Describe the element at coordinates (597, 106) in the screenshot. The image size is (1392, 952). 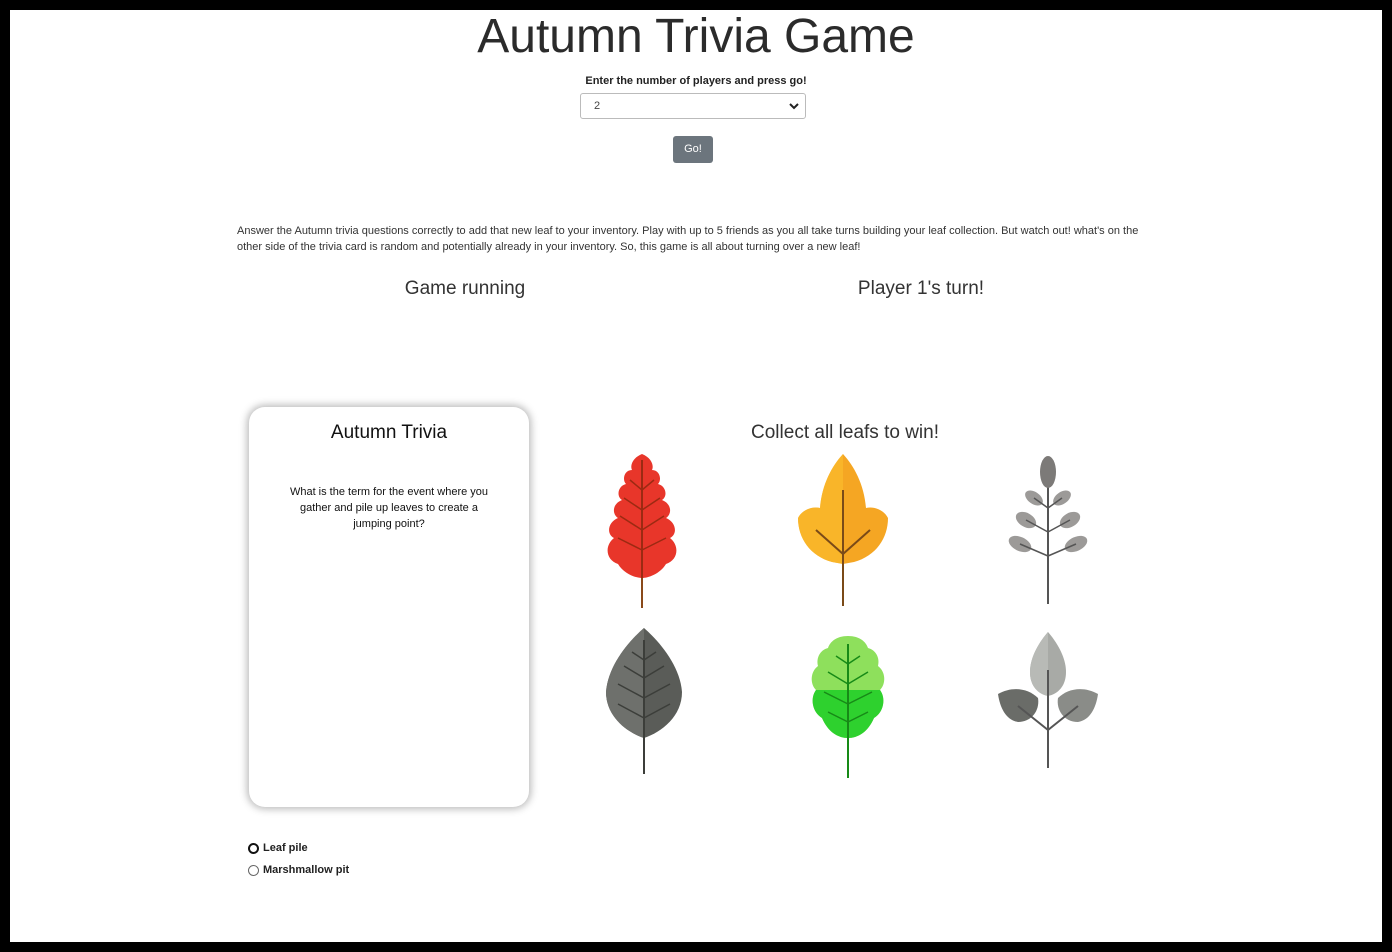
I see `players-select-value: 2` at that location.